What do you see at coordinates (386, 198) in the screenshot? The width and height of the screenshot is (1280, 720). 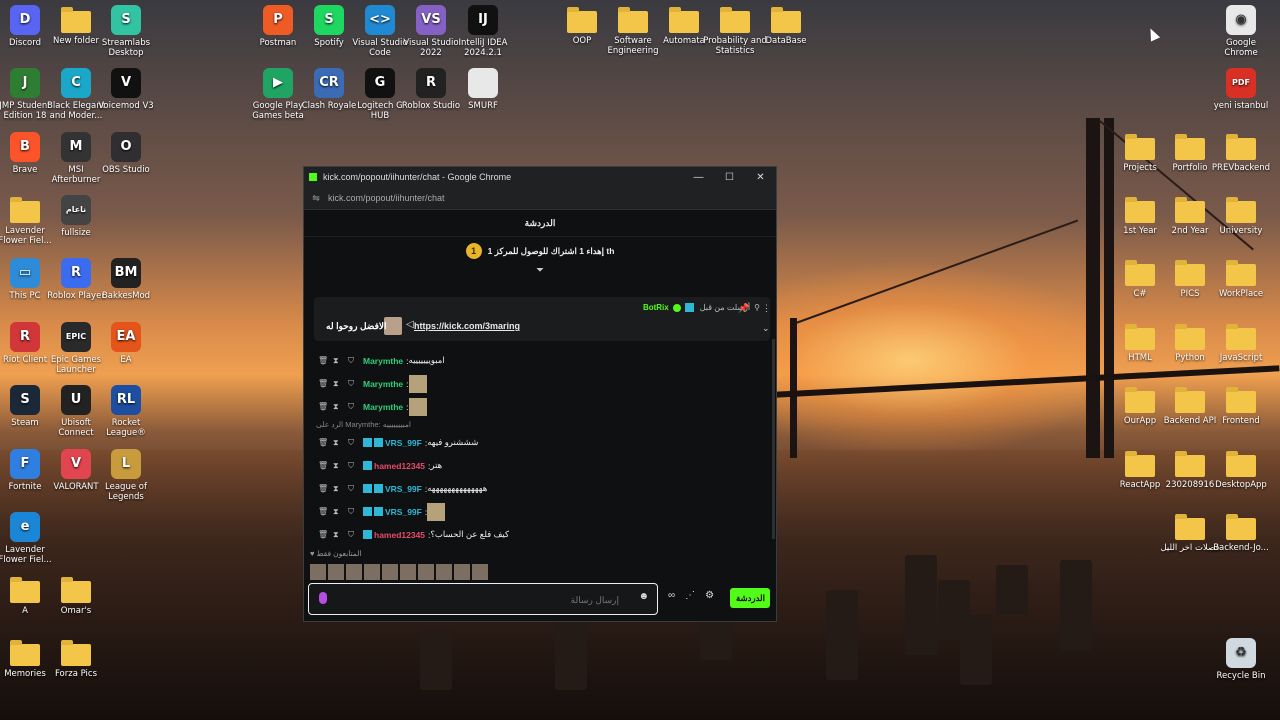 I see `url-text: kick.com/popout/iihunter/chat` at bounding box center [386, 198].